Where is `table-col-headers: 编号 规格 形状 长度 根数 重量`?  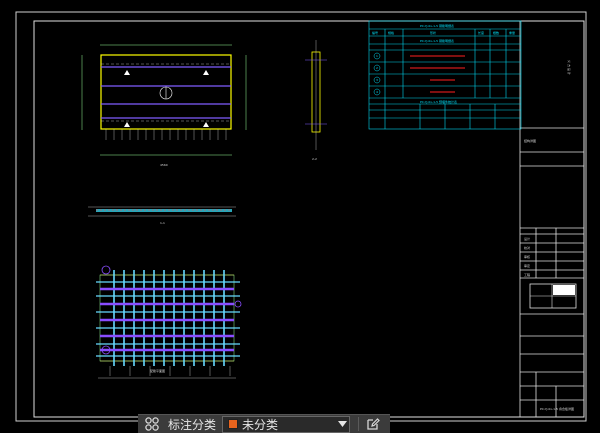 table-col-headers: 编号 规格 形状 长度 根数 重量 is located at coordinates (443, 32).